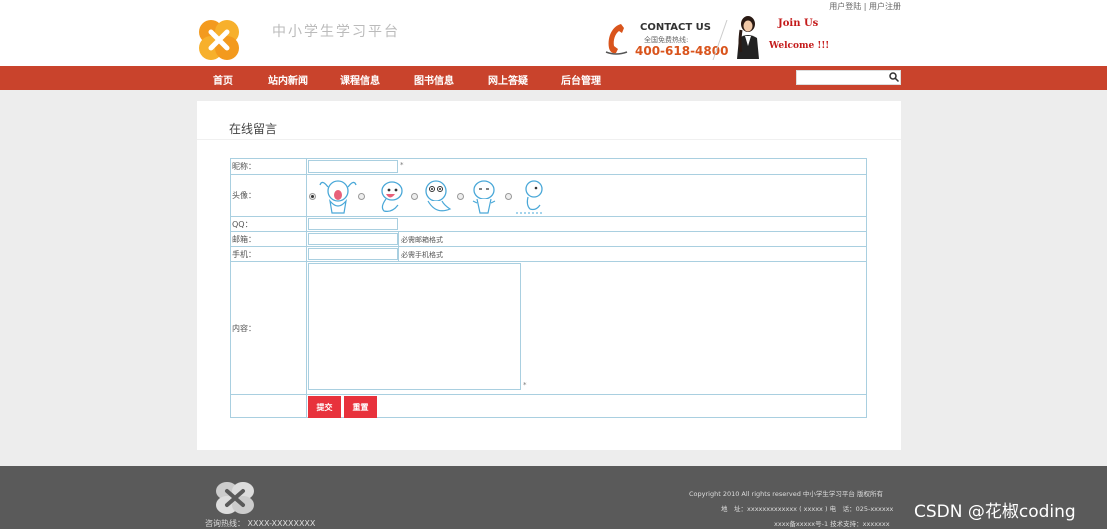  Describe the element at coordinates (353, 224) in the screenshot. I see `qq-field` at that location.